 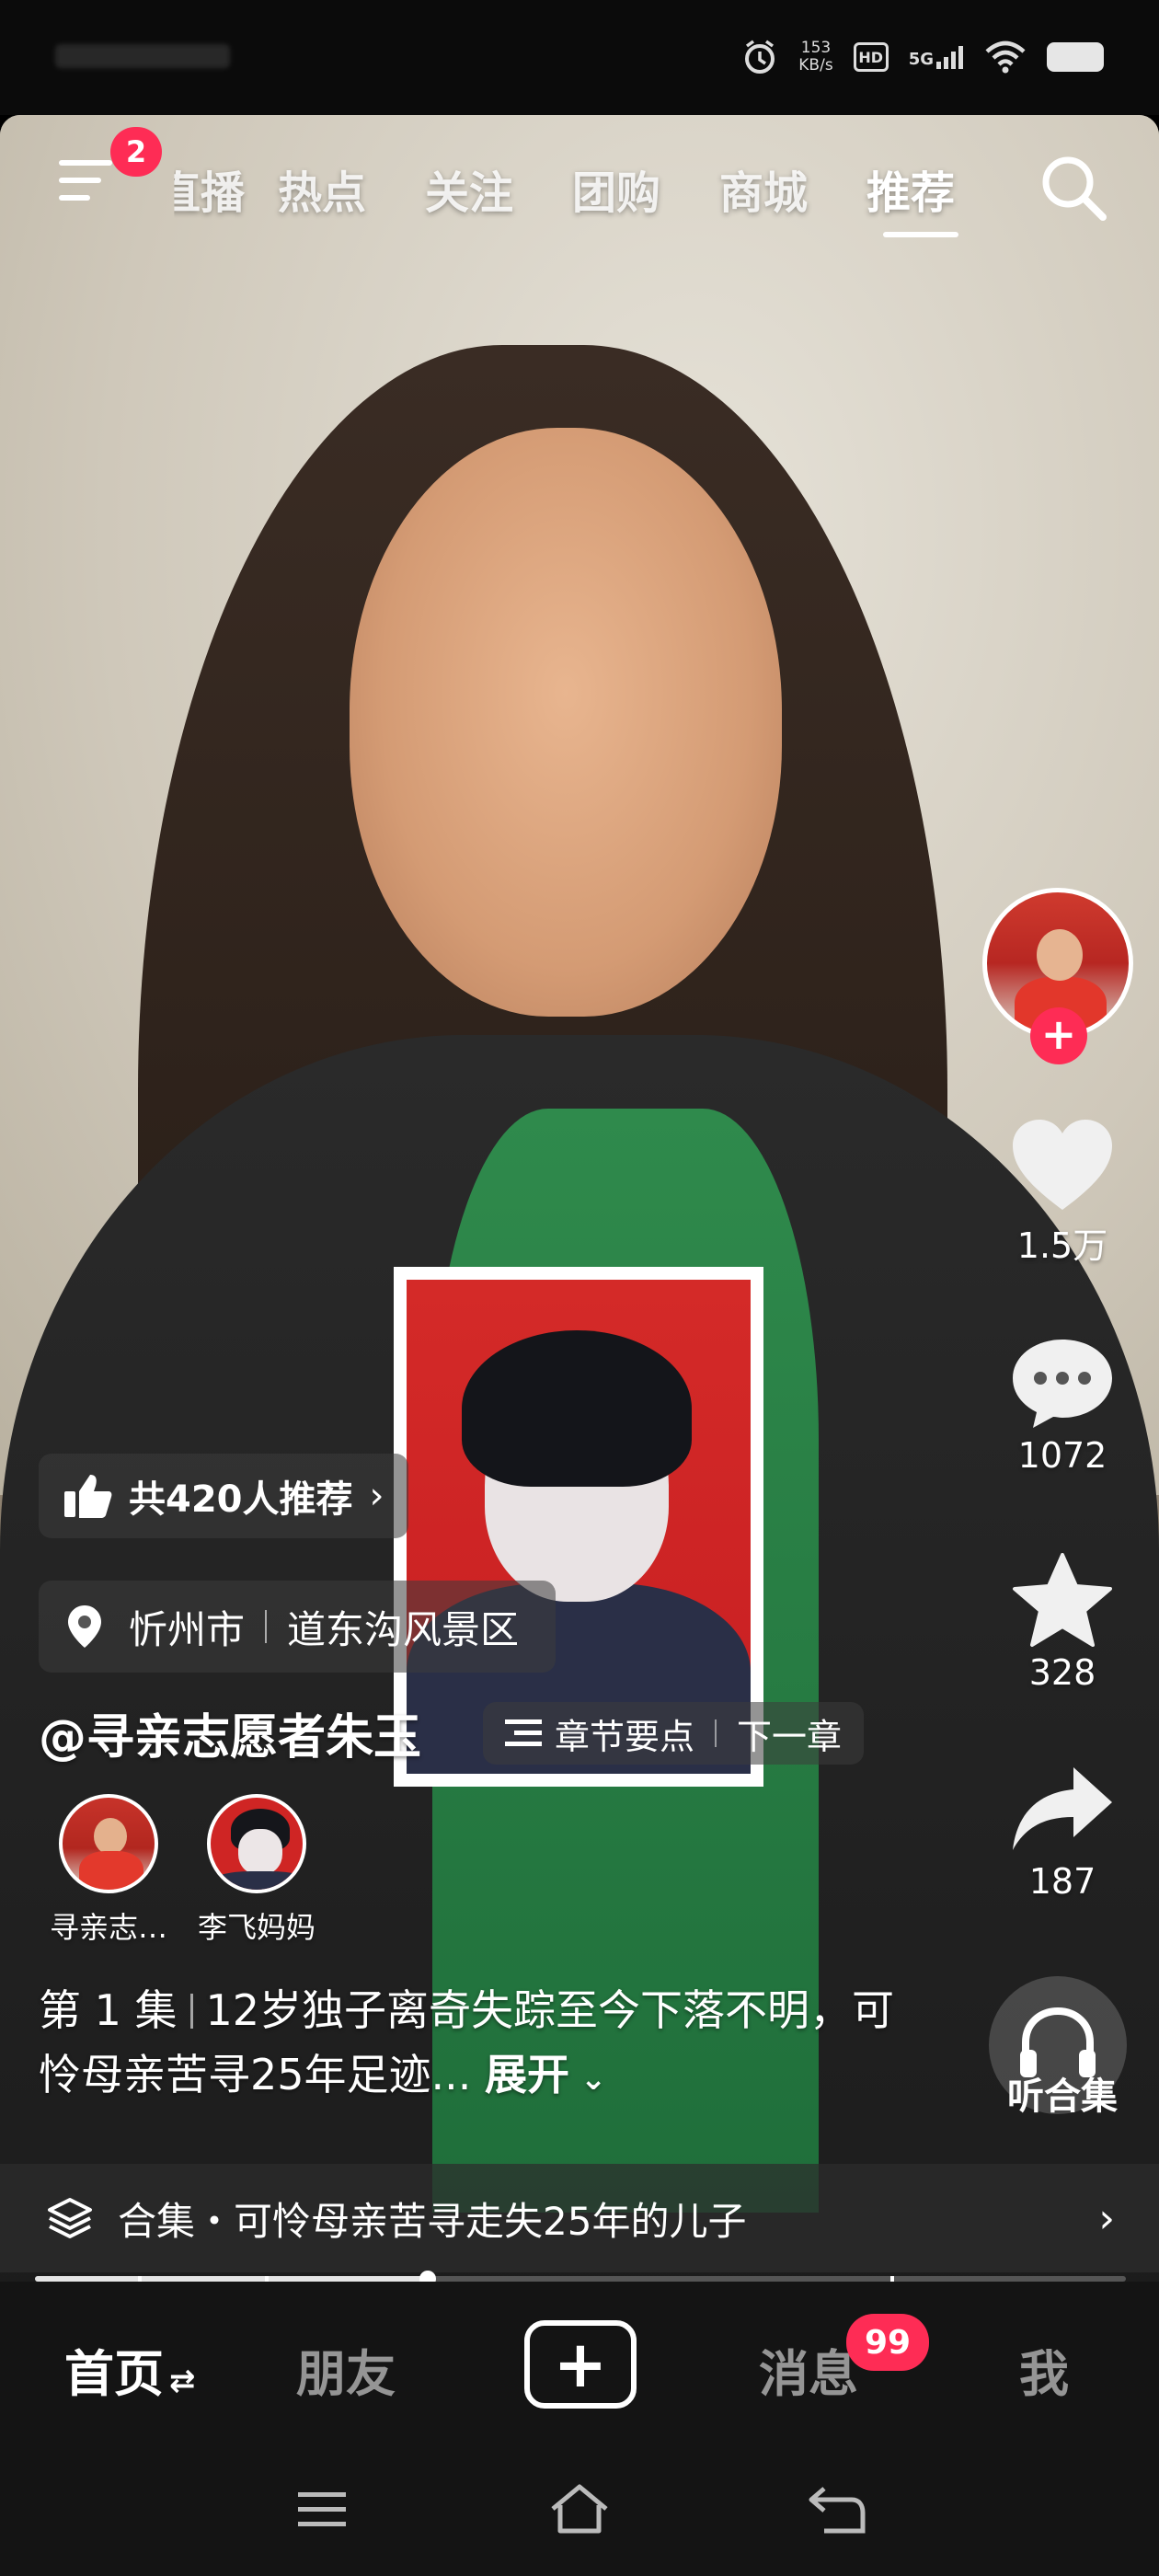 What do you see at coordinates (1062, 1384) in the screenshot?
I see `comment-icon` at bounding box center [1062, 1384].